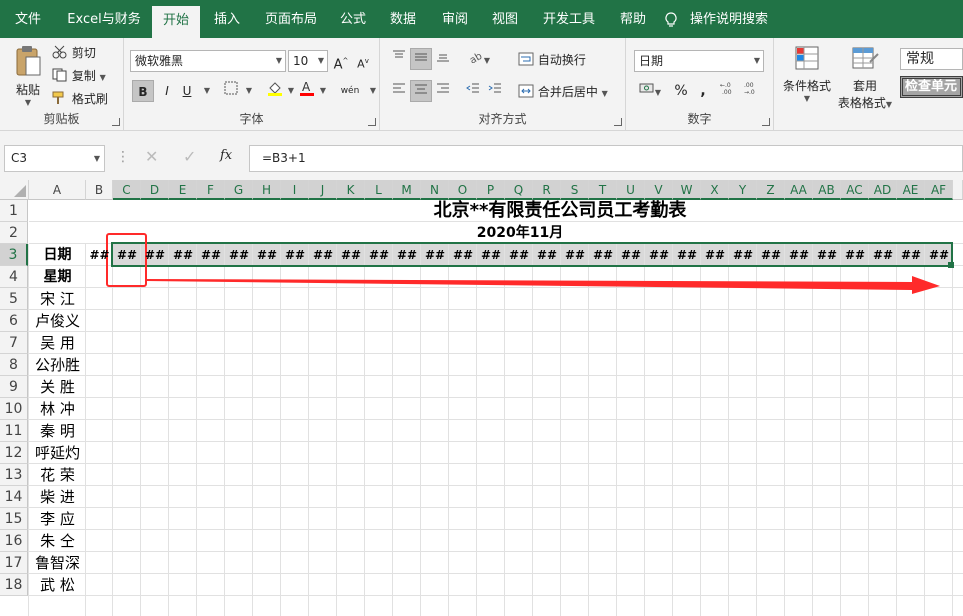 This screenshot has width=963, height=616. Describe the element at coordinates (703, 91) in the screenshot. I see `comma-style-button: ,` at that location.